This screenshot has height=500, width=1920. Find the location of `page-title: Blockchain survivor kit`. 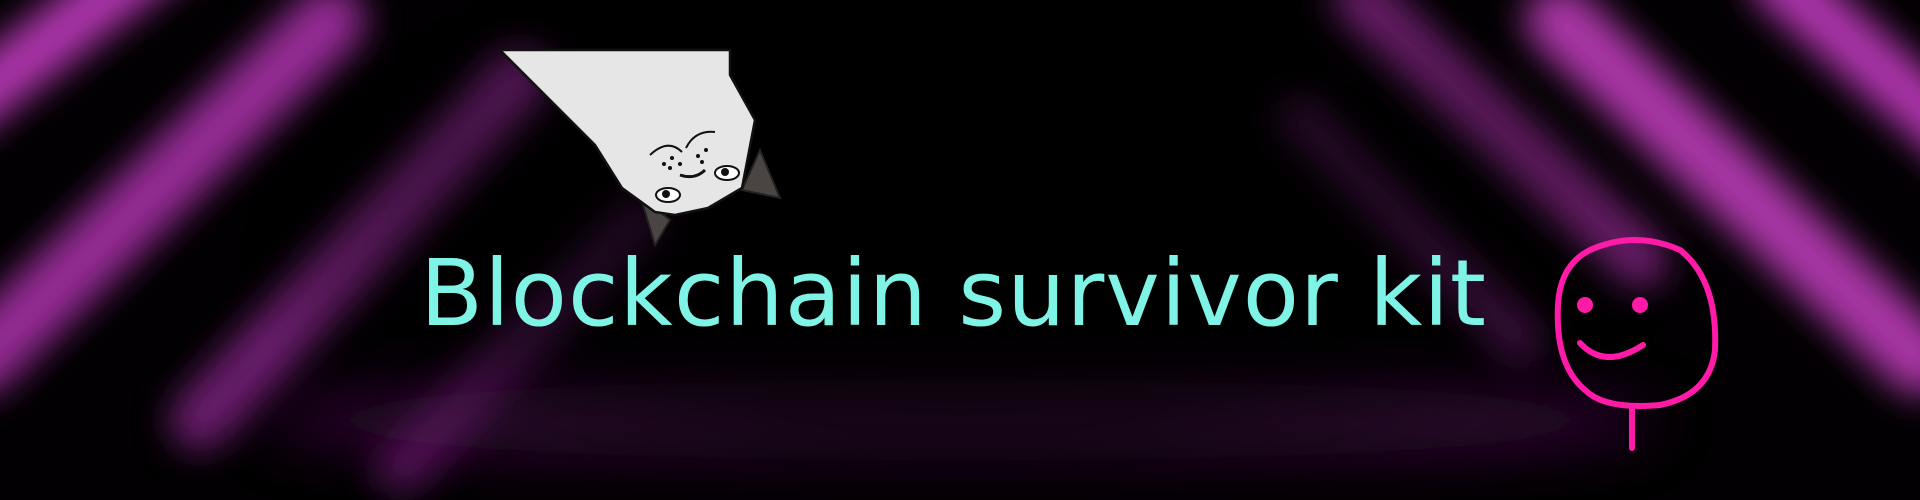

page-title: Blockchain survivor kit is located at coordinates (953, 293).